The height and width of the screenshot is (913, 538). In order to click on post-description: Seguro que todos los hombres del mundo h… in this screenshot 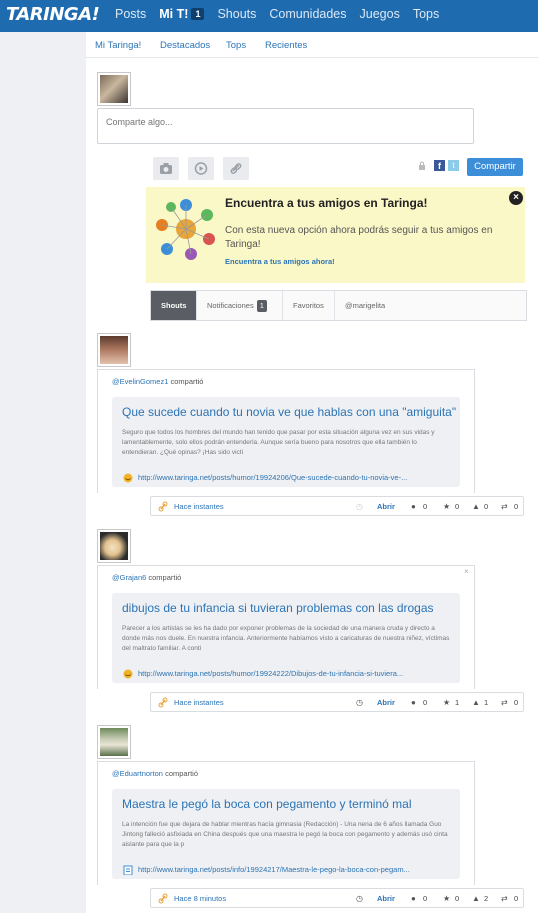, I will do `click(278, 442)`.